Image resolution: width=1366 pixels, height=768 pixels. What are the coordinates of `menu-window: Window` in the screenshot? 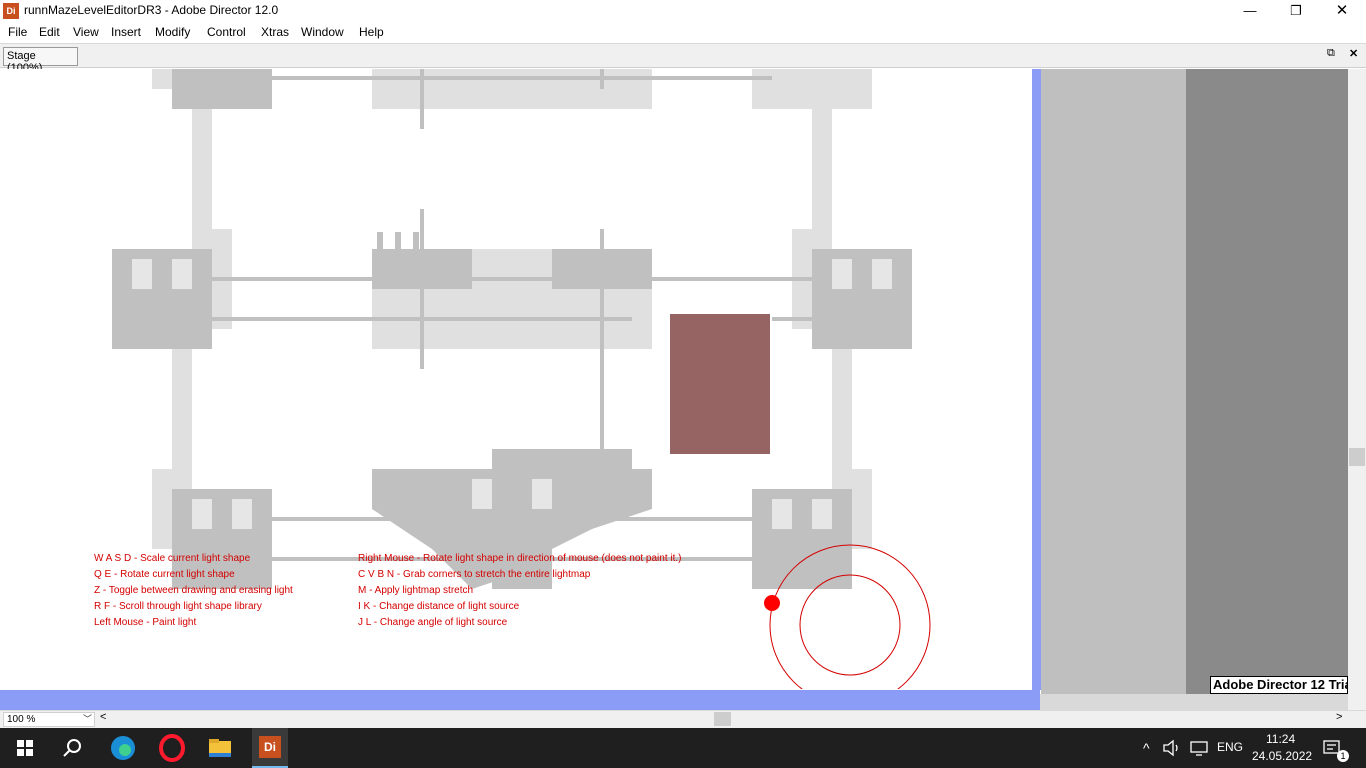 It's located at (322, 32).